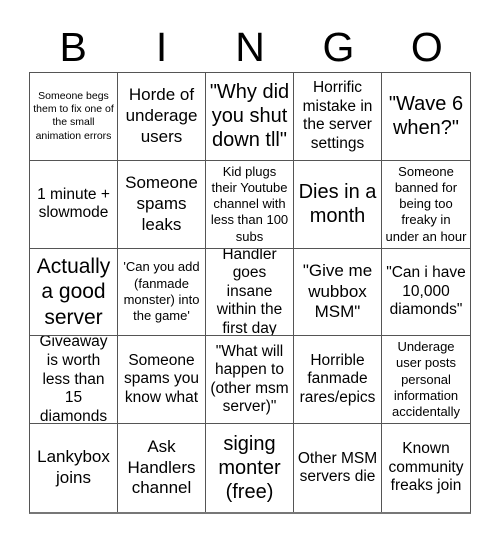 The height and width of the screenshot is (544, 500). Describe the element at coordinates (426, 468) in the screenshot. I see `bingo-cell: Known community freaks join` at that location.